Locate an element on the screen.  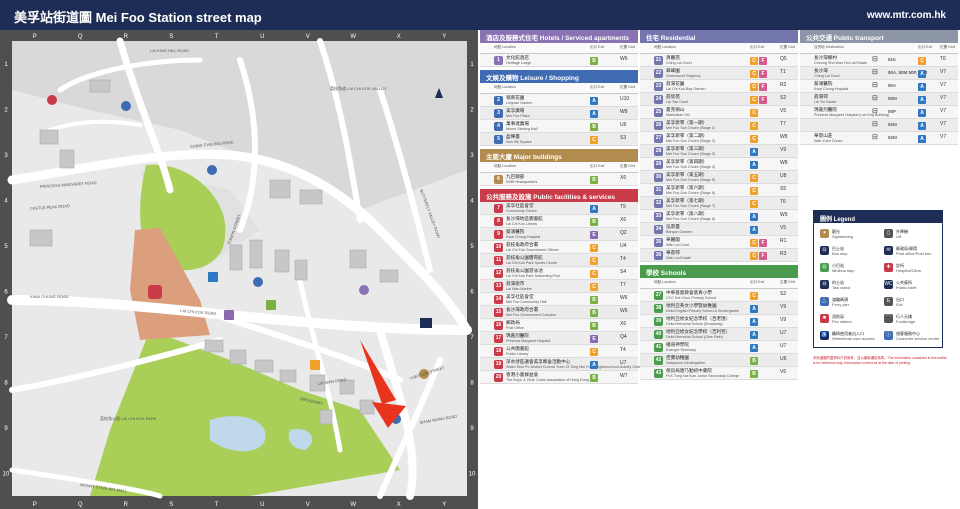
list-item: 16 郵政局 Post Office B X6 is located at coordinates (559, 325).